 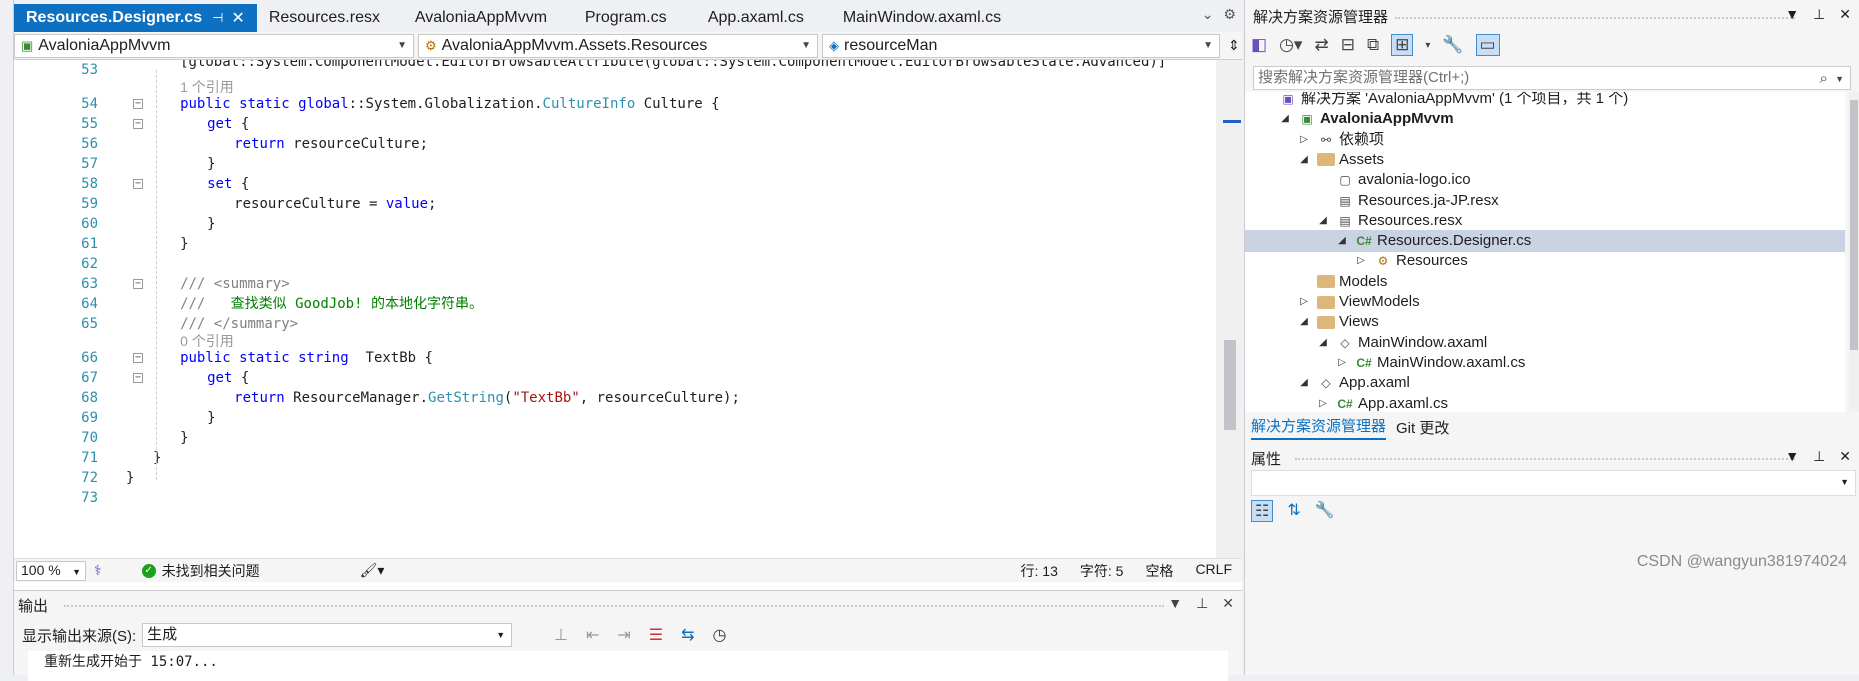 I want to click on tree-item: ▢ avalonia-logo.ico, so click(x=1393, y=180).